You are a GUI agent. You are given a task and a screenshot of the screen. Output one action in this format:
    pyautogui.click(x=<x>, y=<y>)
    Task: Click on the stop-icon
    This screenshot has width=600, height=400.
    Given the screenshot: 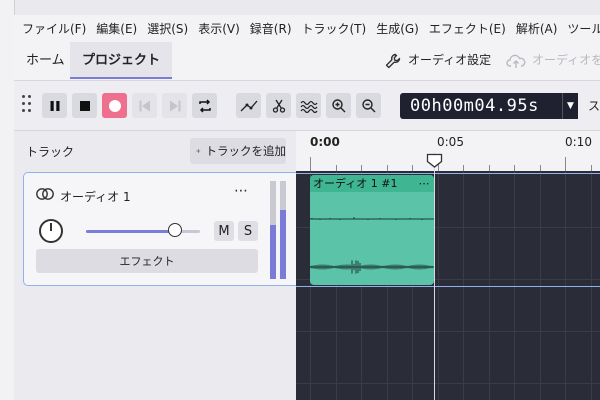 What is the action you would take?
    pyautogui.click(x=84, y=105)
    